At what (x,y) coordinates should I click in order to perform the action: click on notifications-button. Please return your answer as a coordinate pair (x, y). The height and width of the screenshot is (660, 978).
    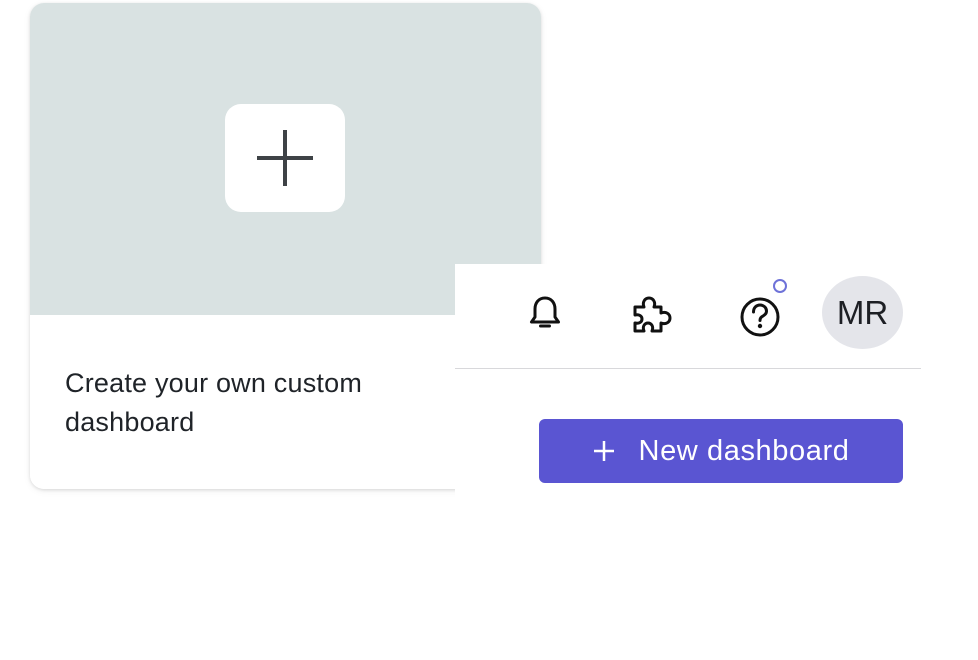
    Looking at the image, I should click on (545, 313).